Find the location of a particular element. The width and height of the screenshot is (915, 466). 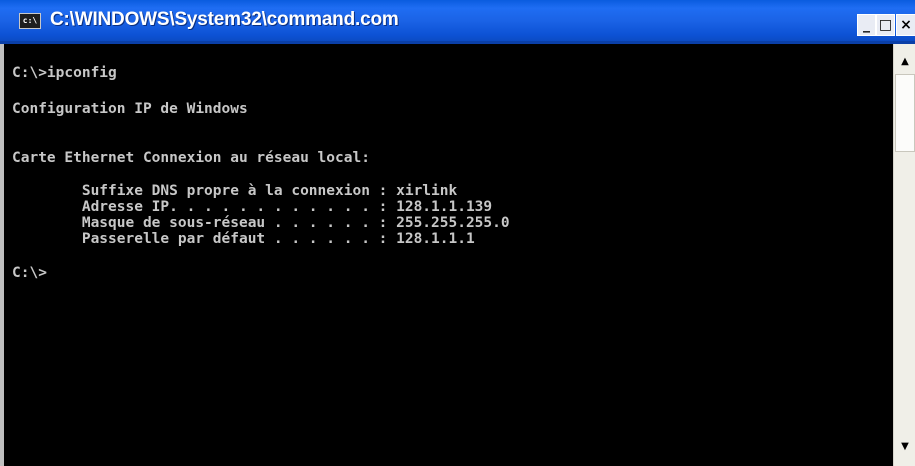

console-line-heading: Configuration IP de Windows is located at coordinates (130, 109).